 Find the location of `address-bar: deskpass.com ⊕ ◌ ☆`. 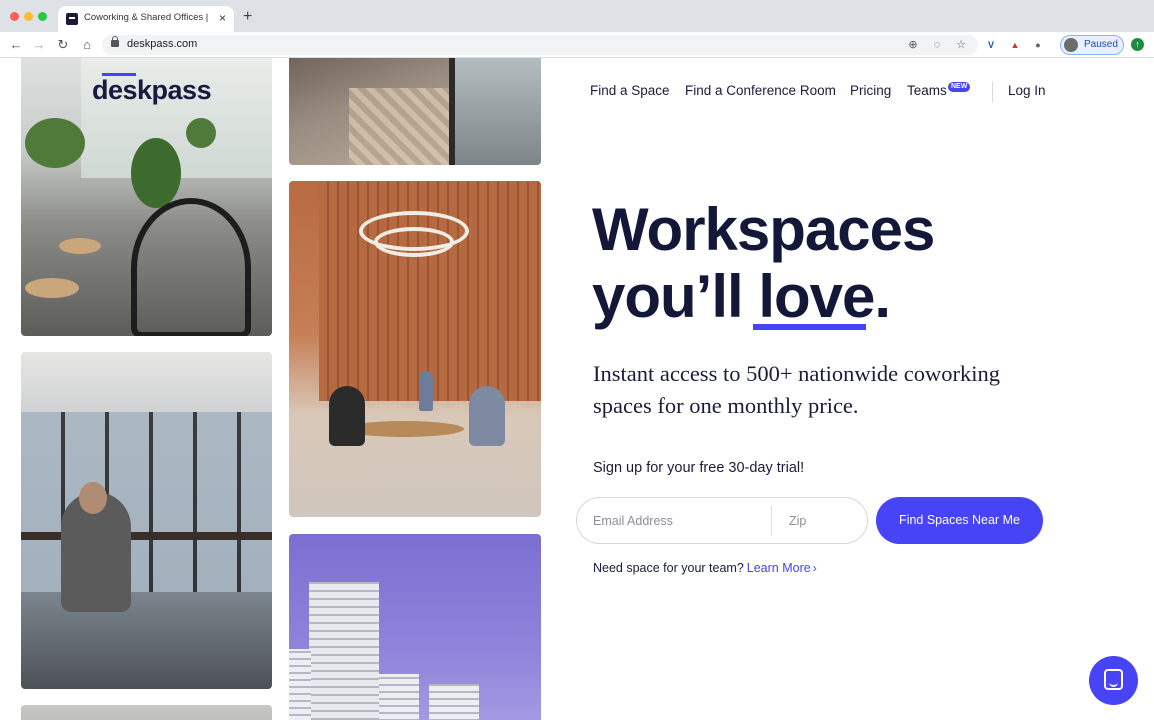

address-bar: deskpass.com ⊕ ◌ ☆ is located at coordinates (540, 45).